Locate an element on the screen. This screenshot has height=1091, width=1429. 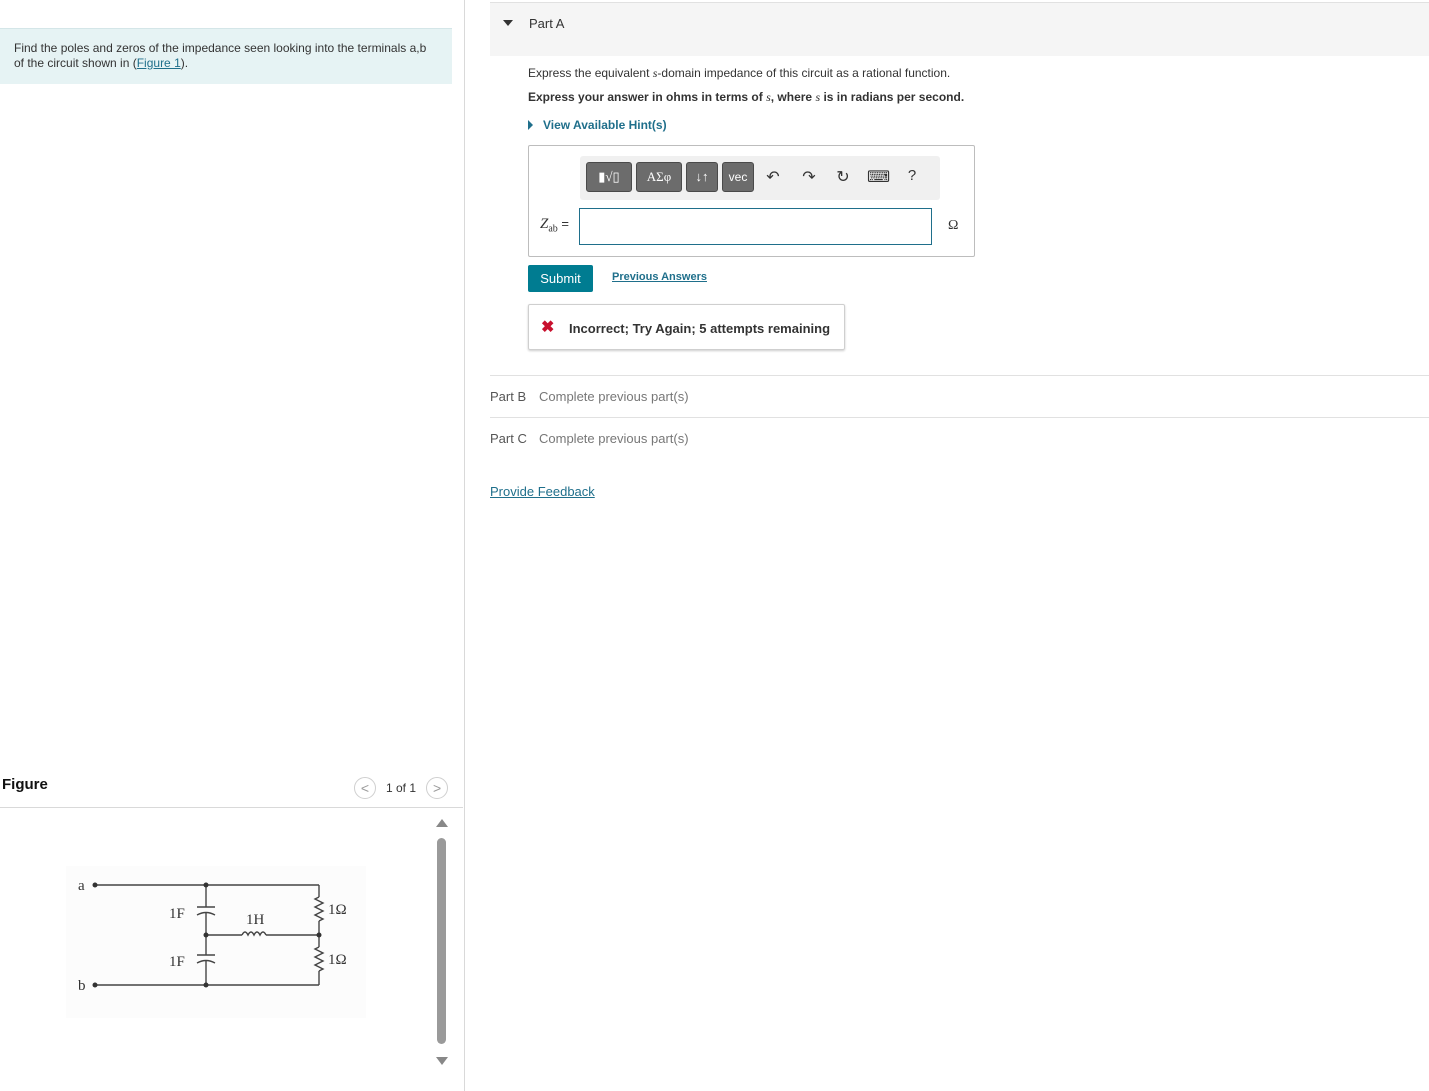
scroll-up-arrow-icon is located at coordinates (442, 823).